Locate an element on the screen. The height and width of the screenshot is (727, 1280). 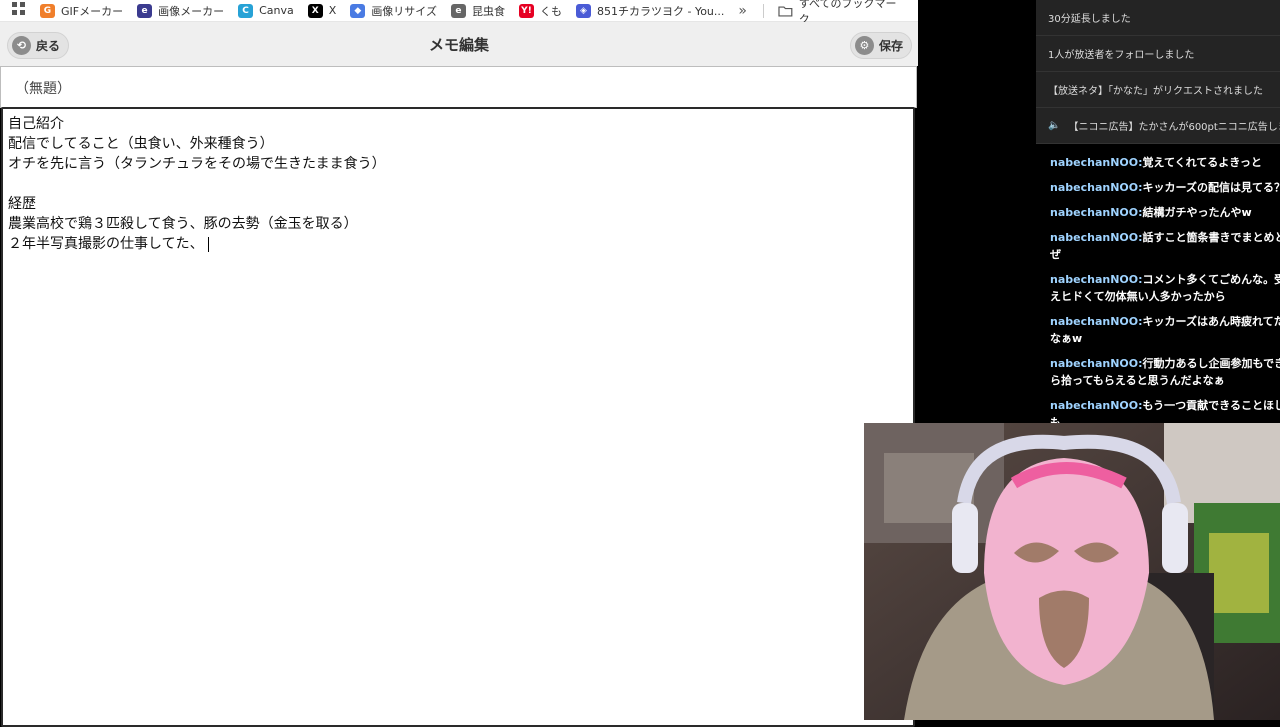
bookmark-favicon-icon: ◈ is located at coordinates (583, 10).